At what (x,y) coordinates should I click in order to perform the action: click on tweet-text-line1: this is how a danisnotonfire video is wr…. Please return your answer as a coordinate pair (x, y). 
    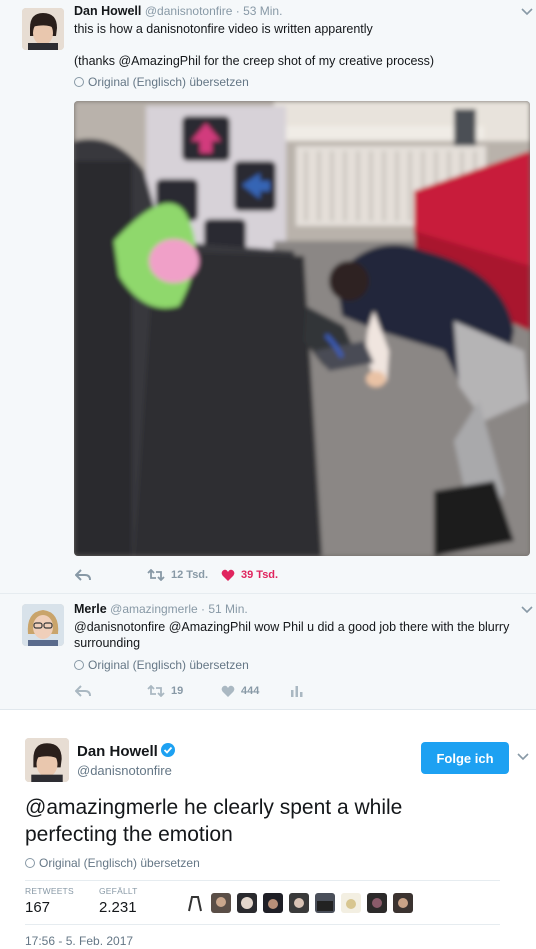
    Looking at the image, I should click on (223, 29).